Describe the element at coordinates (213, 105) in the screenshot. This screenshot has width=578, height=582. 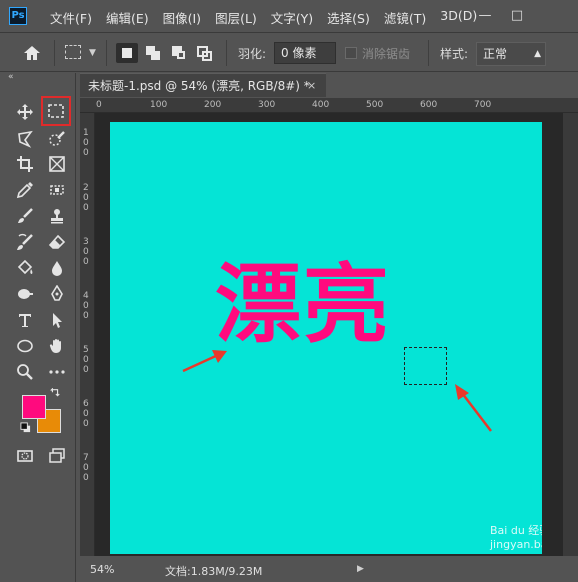
I see `ruler-tick: 200` at that location.